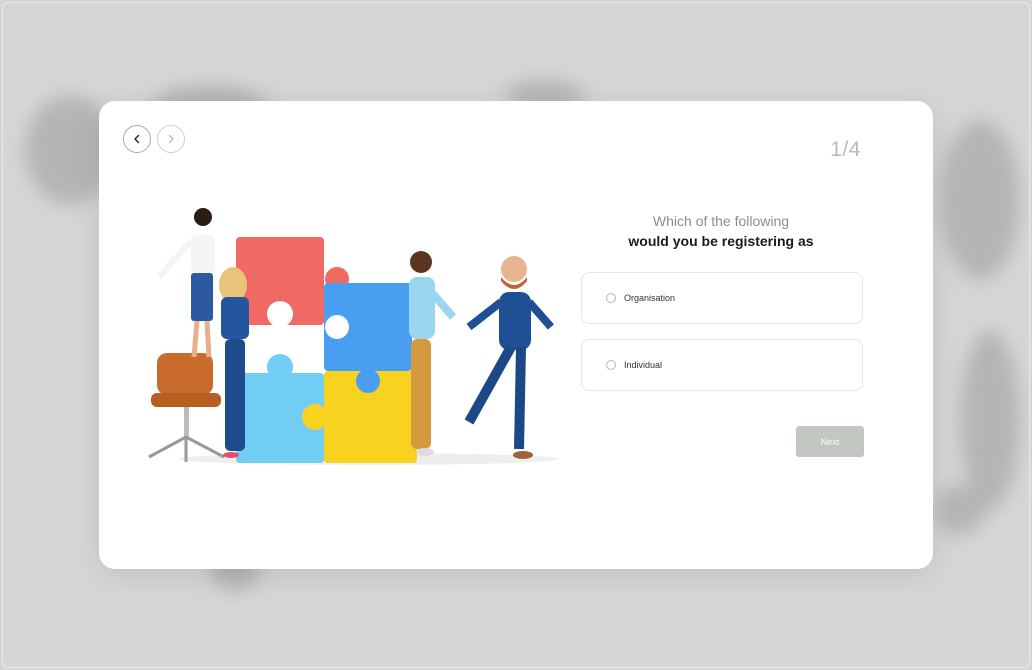 The width and height of the screenshot is (1032, 670). I want to click on chevron-right-icon, so click(171, 139).